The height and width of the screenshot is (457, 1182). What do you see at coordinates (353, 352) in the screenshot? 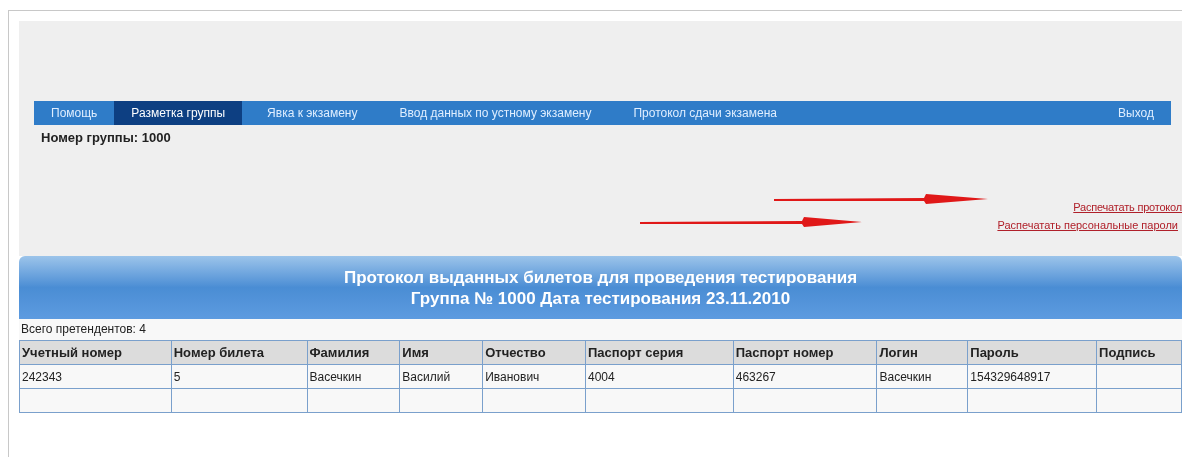
I see `column-header: Фамилия` at bounding box center [353, 352].